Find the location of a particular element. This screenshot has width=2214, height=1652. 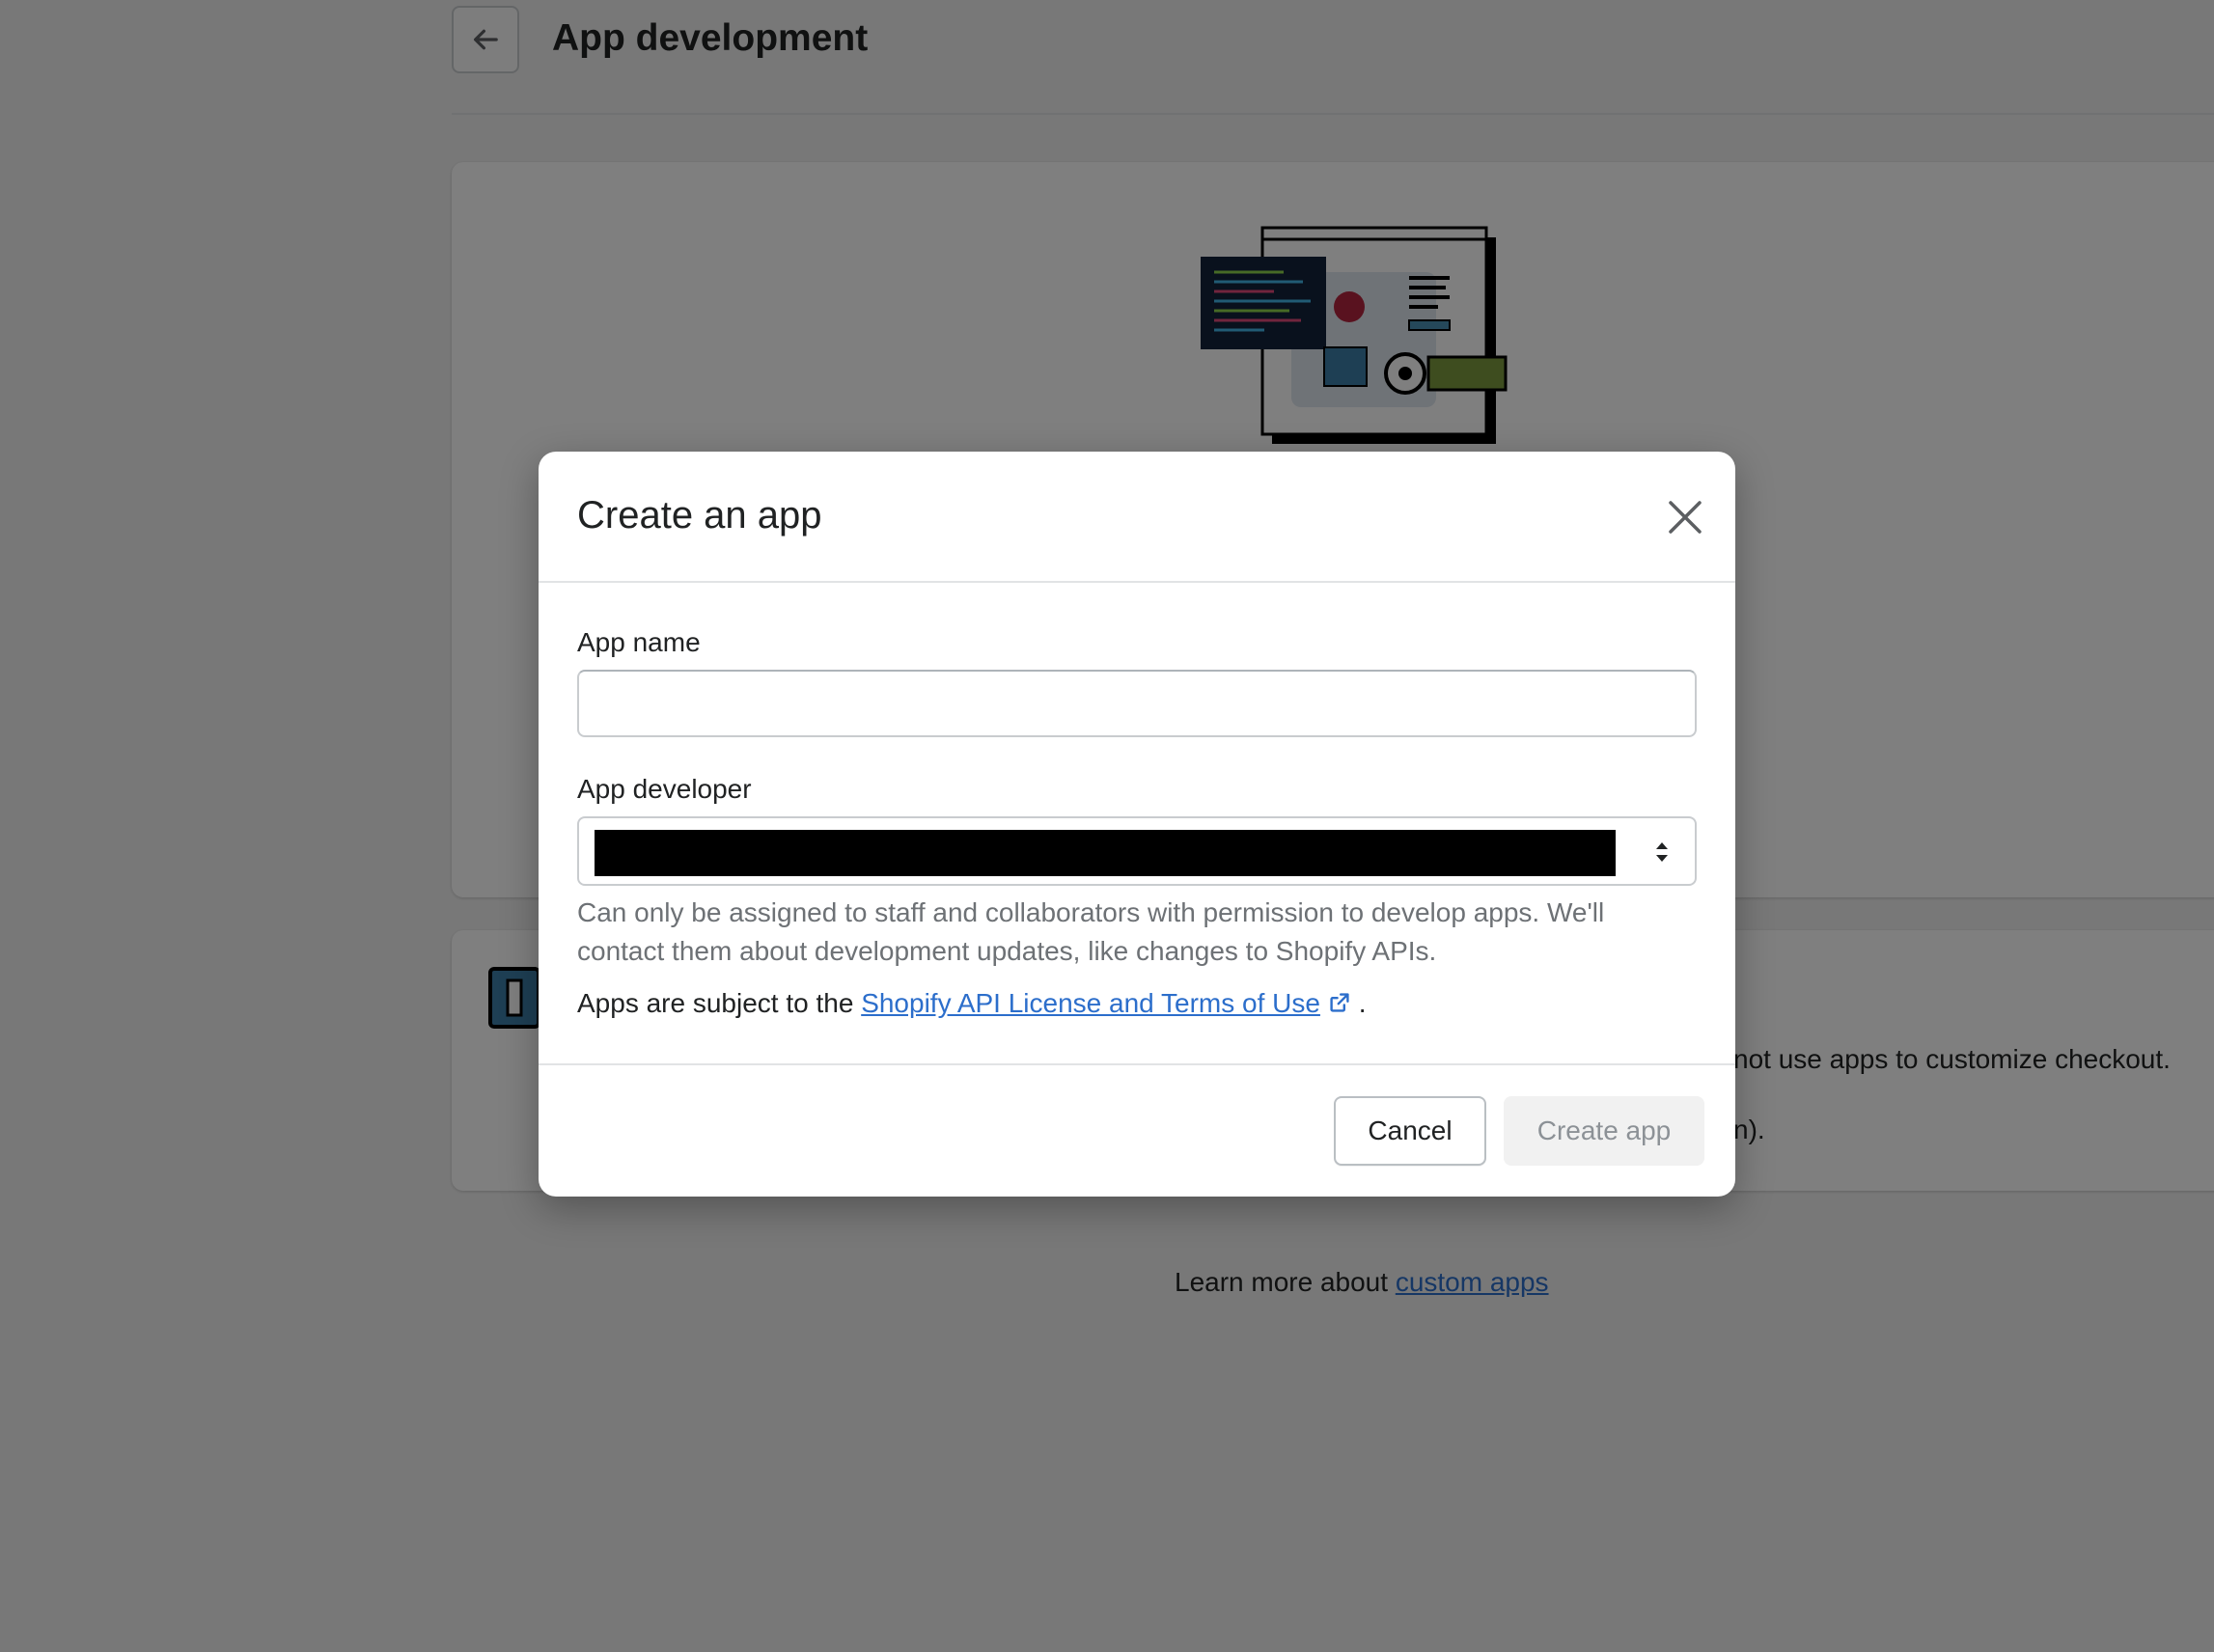

modal-title: Create an app is located at coordinates (699, 515).